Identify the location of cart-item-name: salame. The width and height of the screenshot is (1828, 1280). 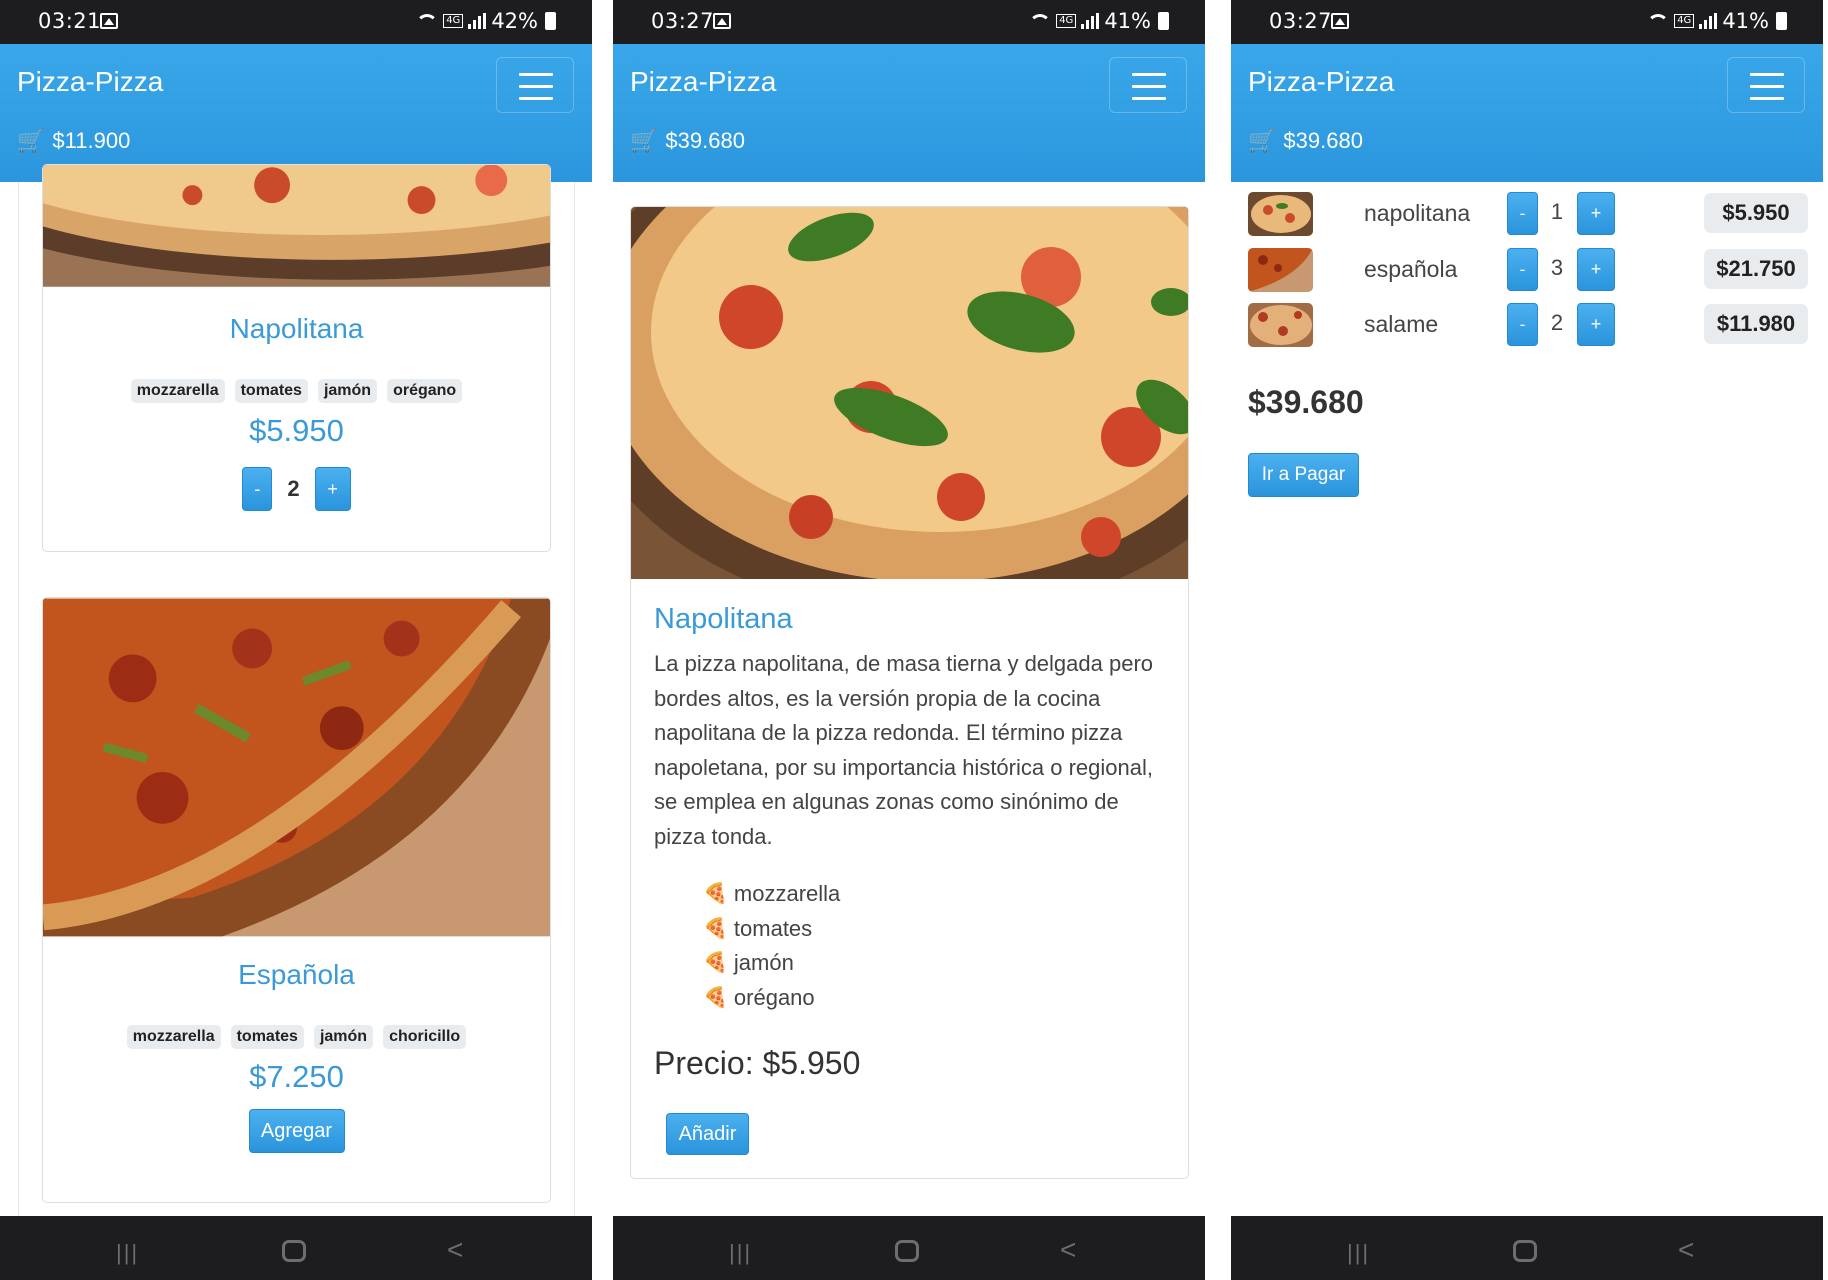
(1401, 324).